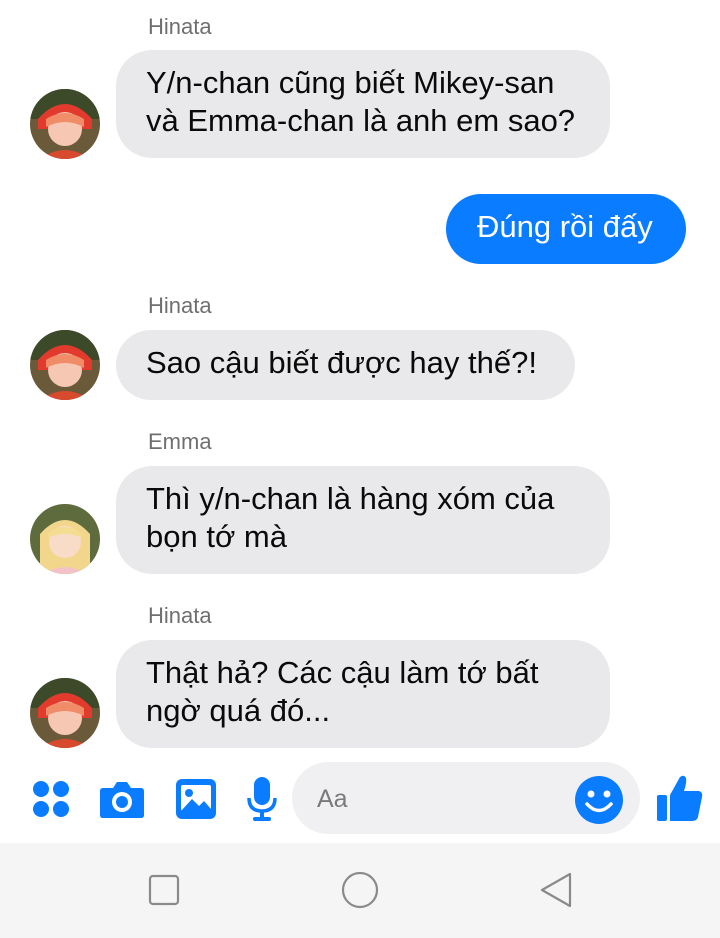 This screenshot has width=720, height=938. Describe the element at coordinates (342, 672) in the screenshot. I see `message-line: Thật hả? Các cậu làm tớ bất` at that location.